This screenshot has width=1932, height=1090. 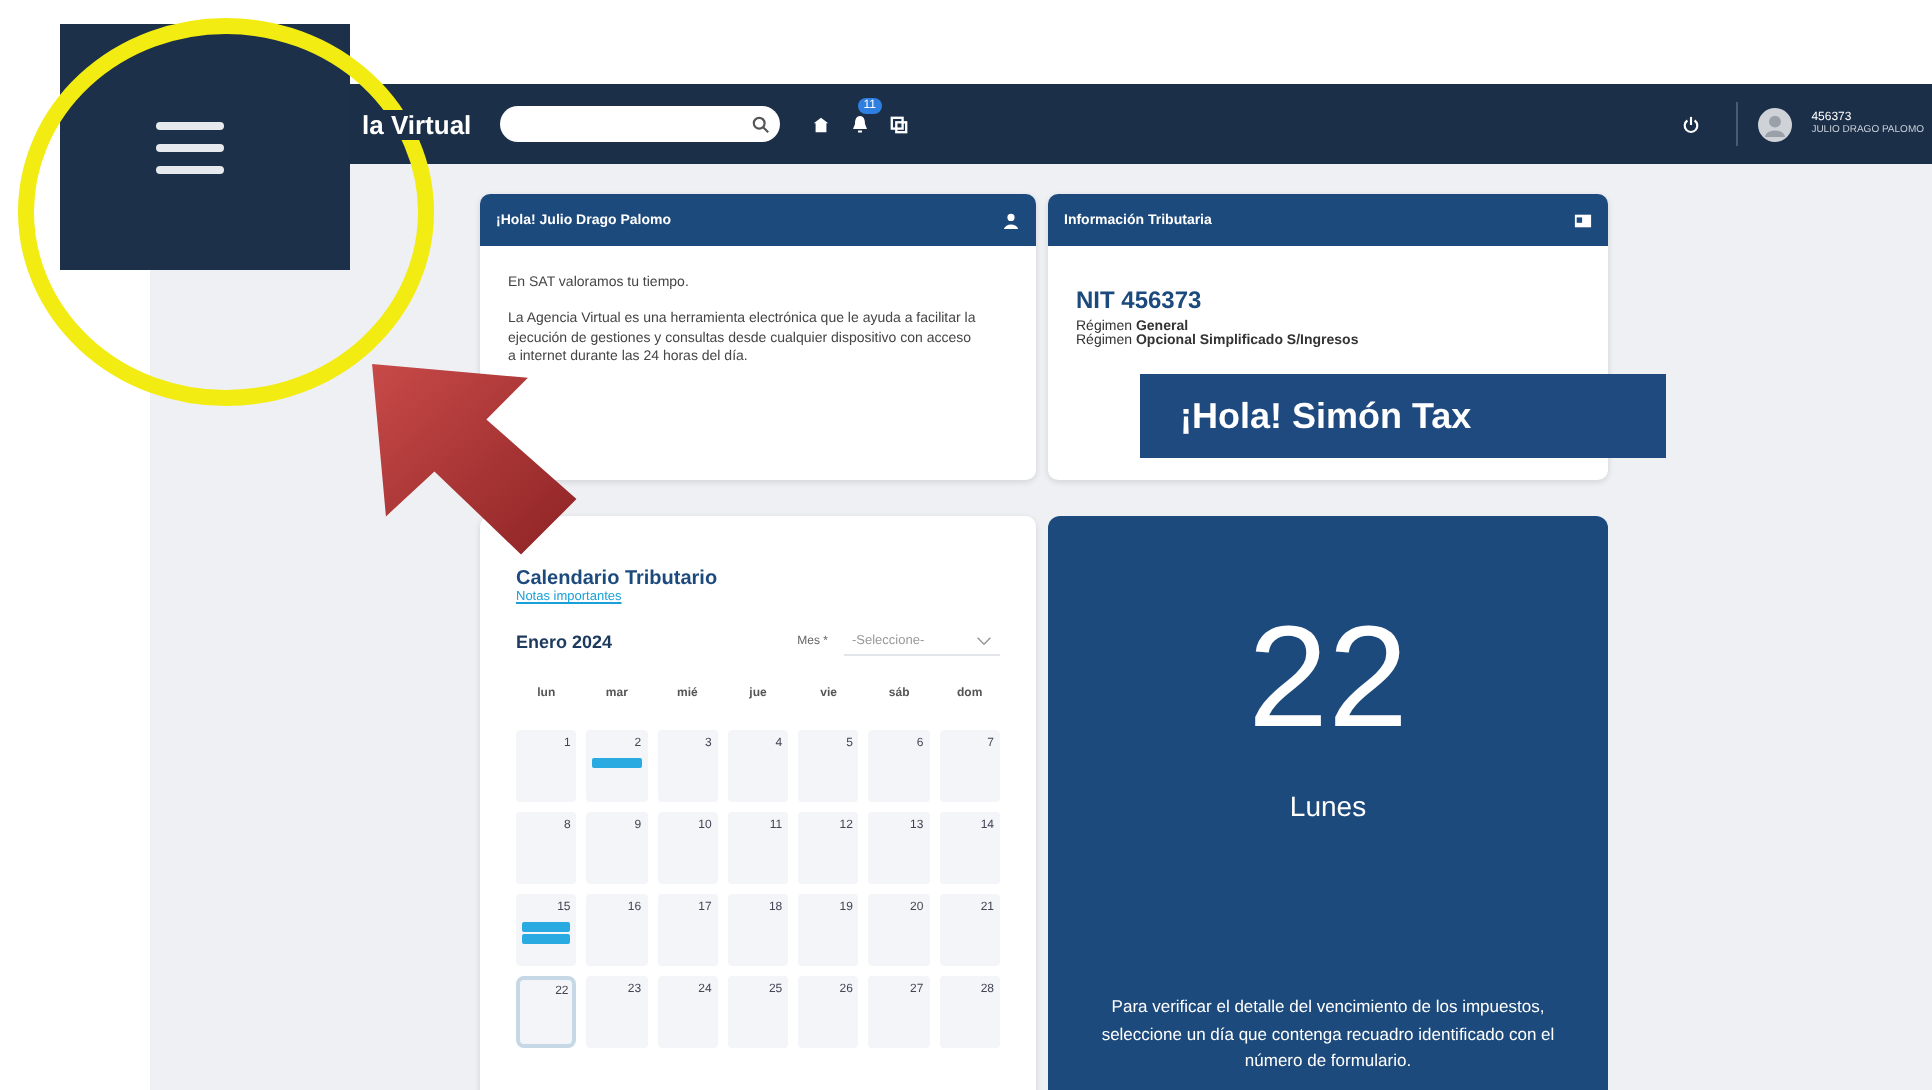 What do you see at coordinates (618, 579) in the screenshot?
I see `calendar-title: Calendario Tributario` at bounding box center [618, 579].